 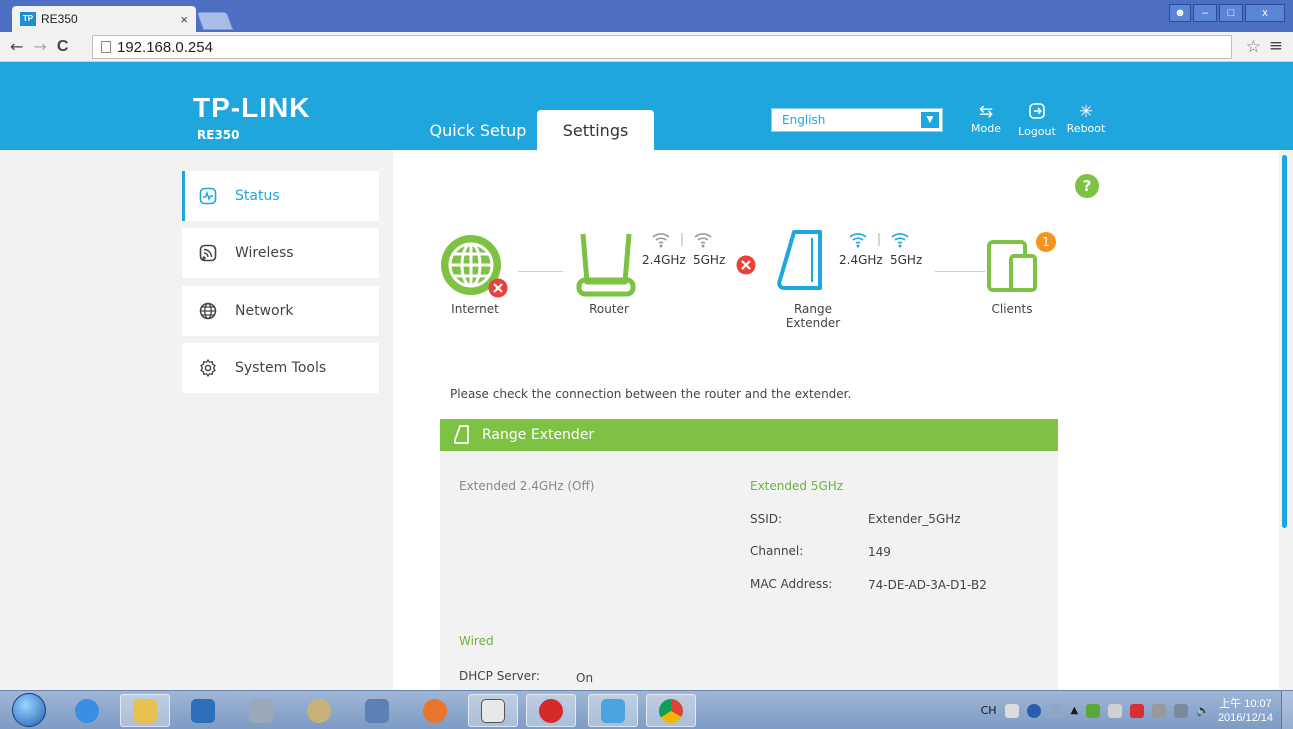 I want to click on range-extender-icon, so click(x=803, y=261).